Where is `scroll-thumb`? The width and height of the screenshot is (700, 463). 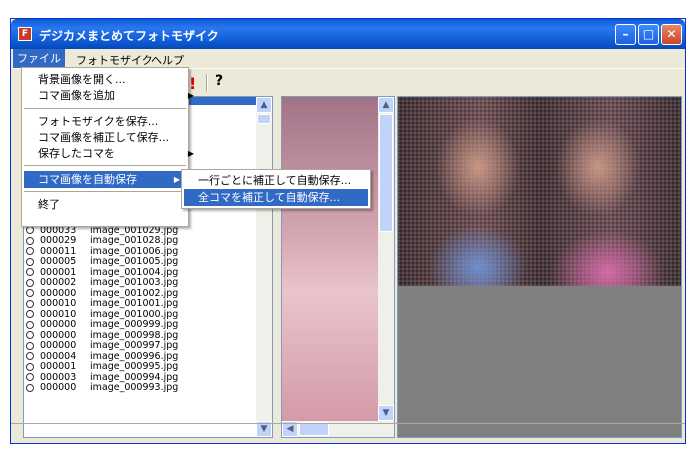 scroll-thumb is located at coordinates (264, 119).